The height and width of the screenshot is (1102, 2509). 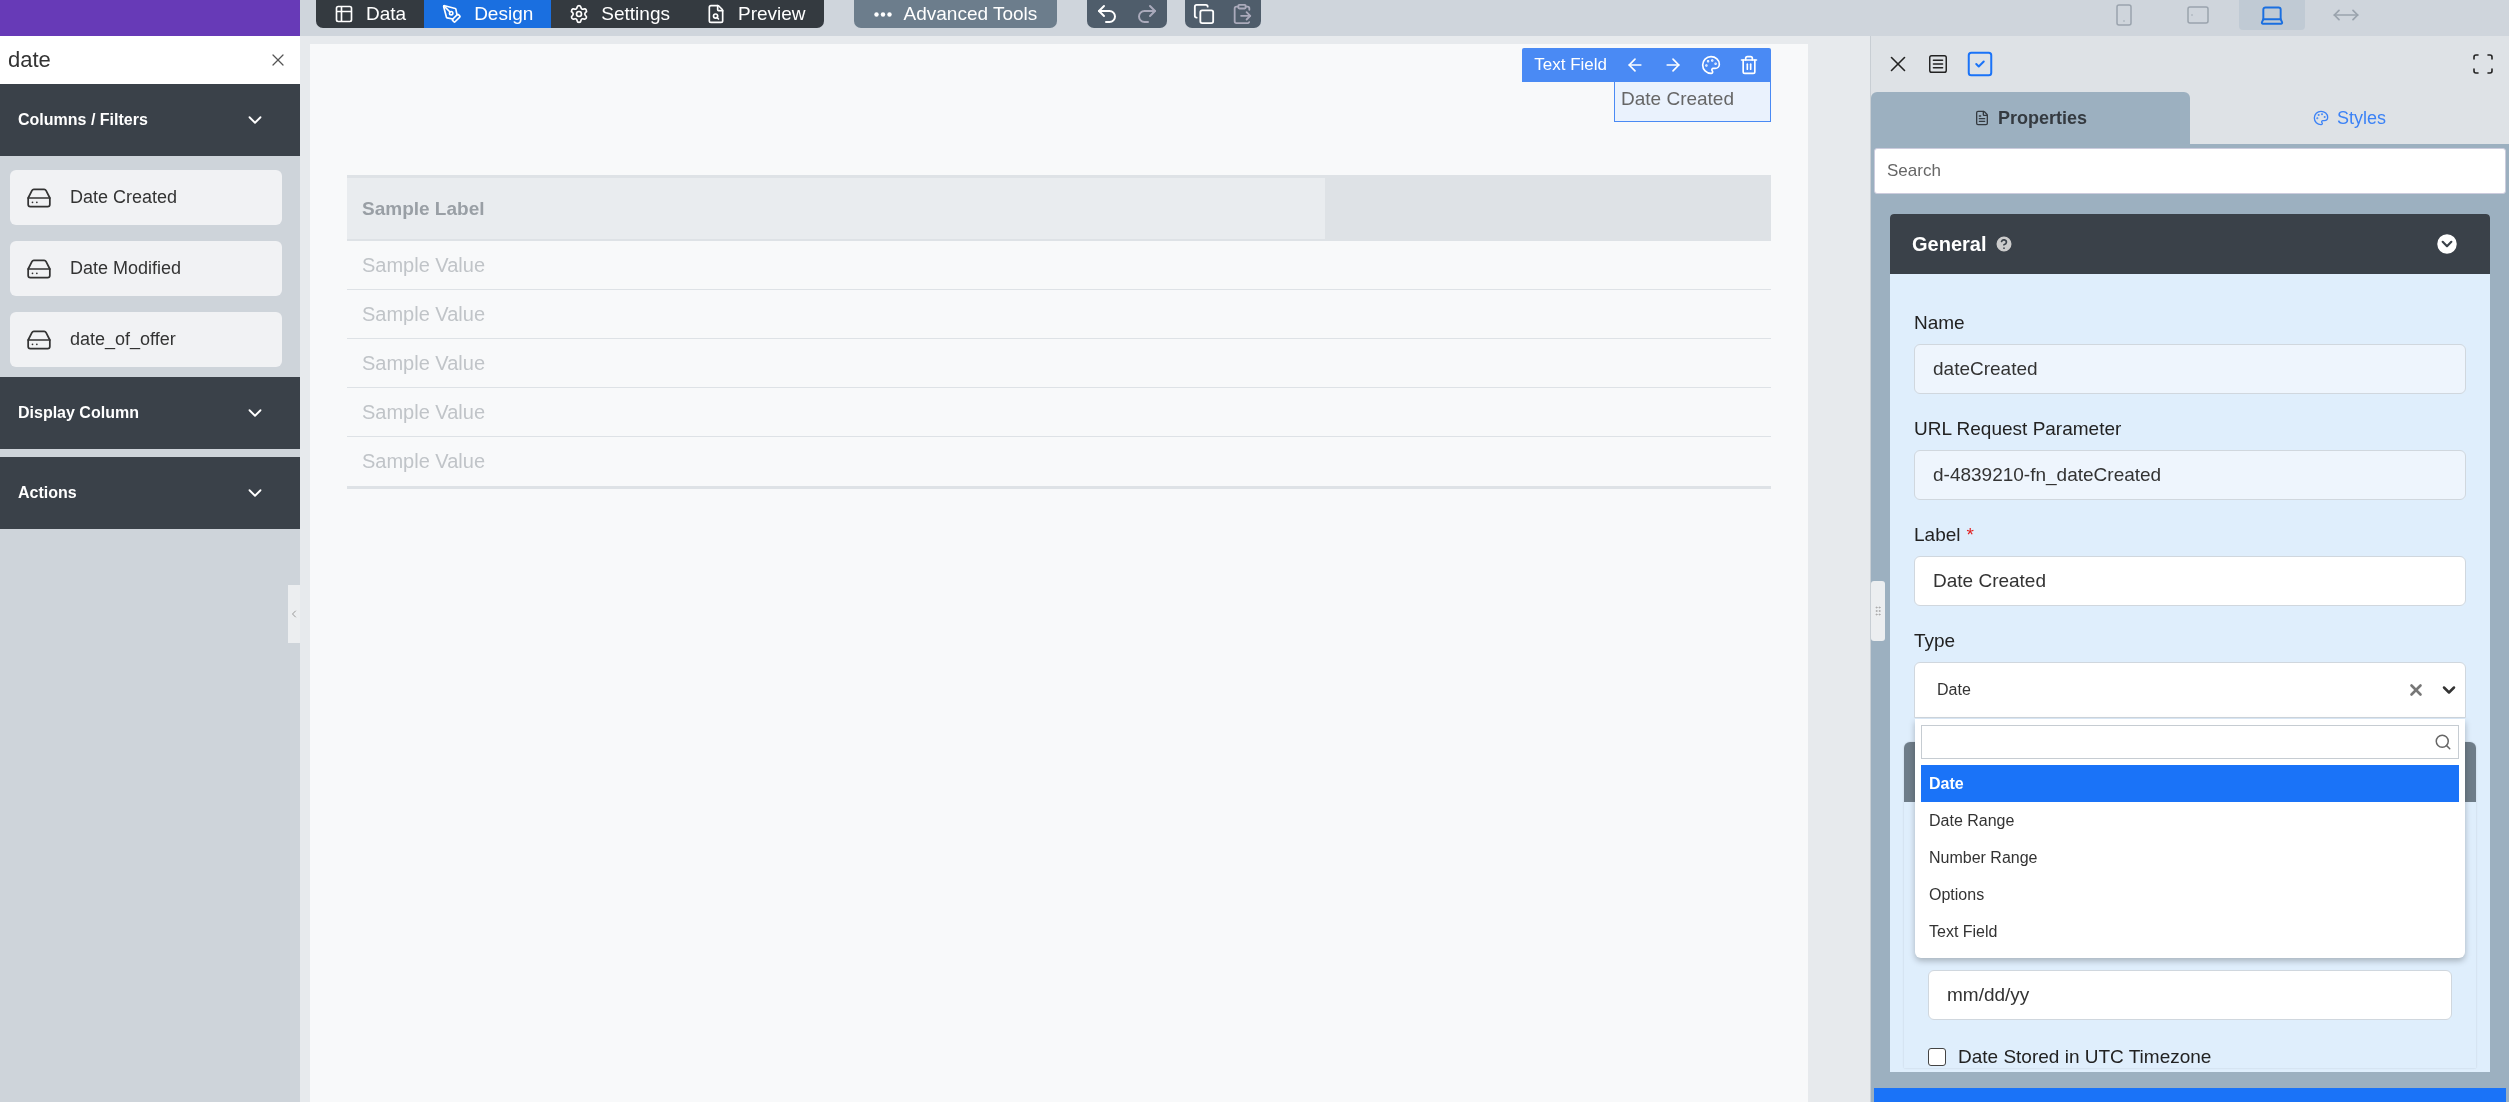 I want to click on document-icon, so click(x=1981, y=118).